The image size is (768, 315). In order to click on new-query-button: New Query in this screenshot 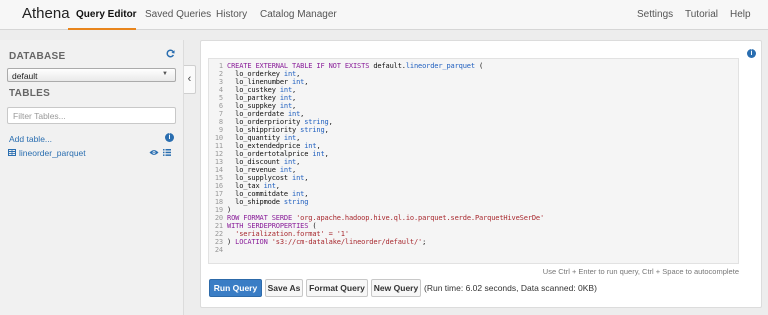, I will do `click(396, 288)`.